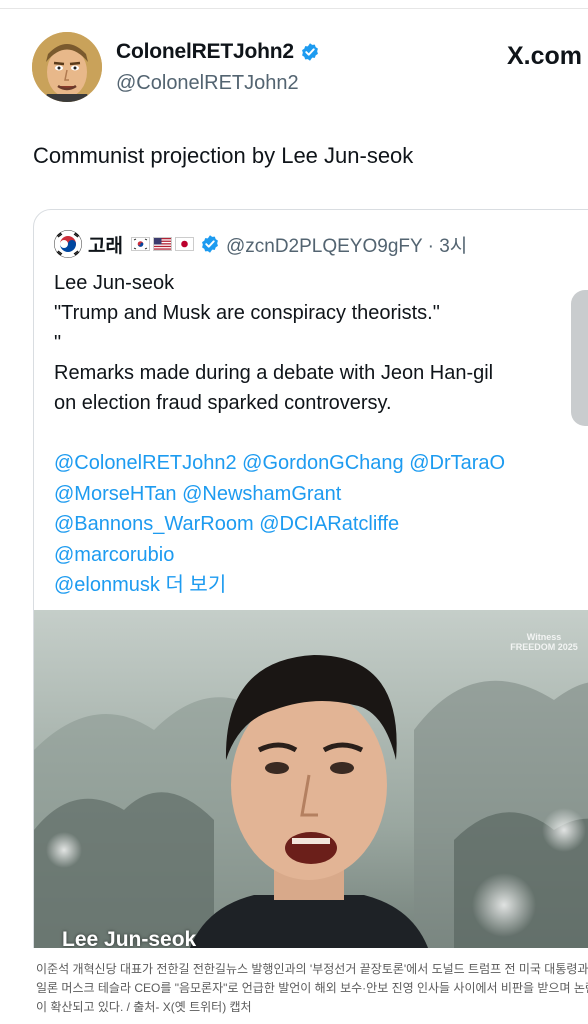 The height and width of the screenshot is (1024, 588). I want to click on side-scroll-handle, so click(579, 358).